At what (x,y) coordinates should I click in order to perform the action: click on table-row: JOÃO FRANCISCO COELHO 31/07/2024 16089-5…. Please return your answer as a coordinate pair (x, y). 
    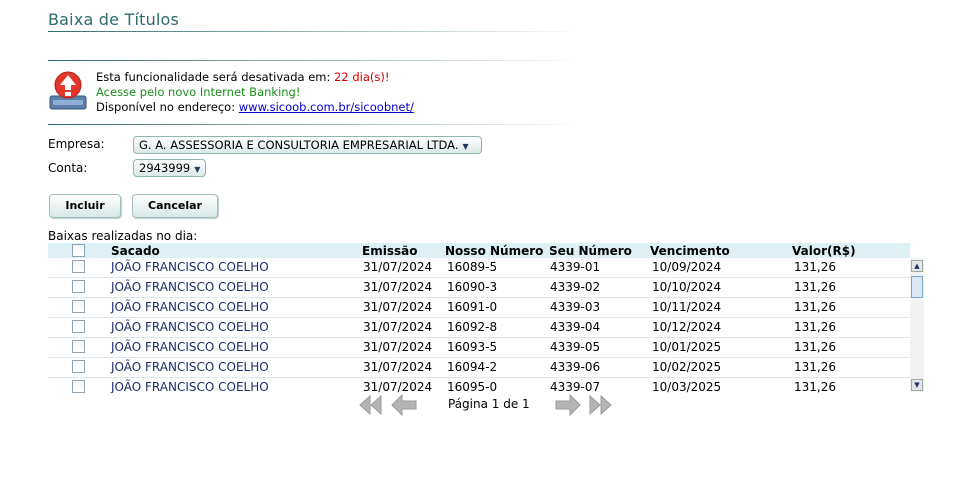
    Looking at the image, I should click on (479, 268).